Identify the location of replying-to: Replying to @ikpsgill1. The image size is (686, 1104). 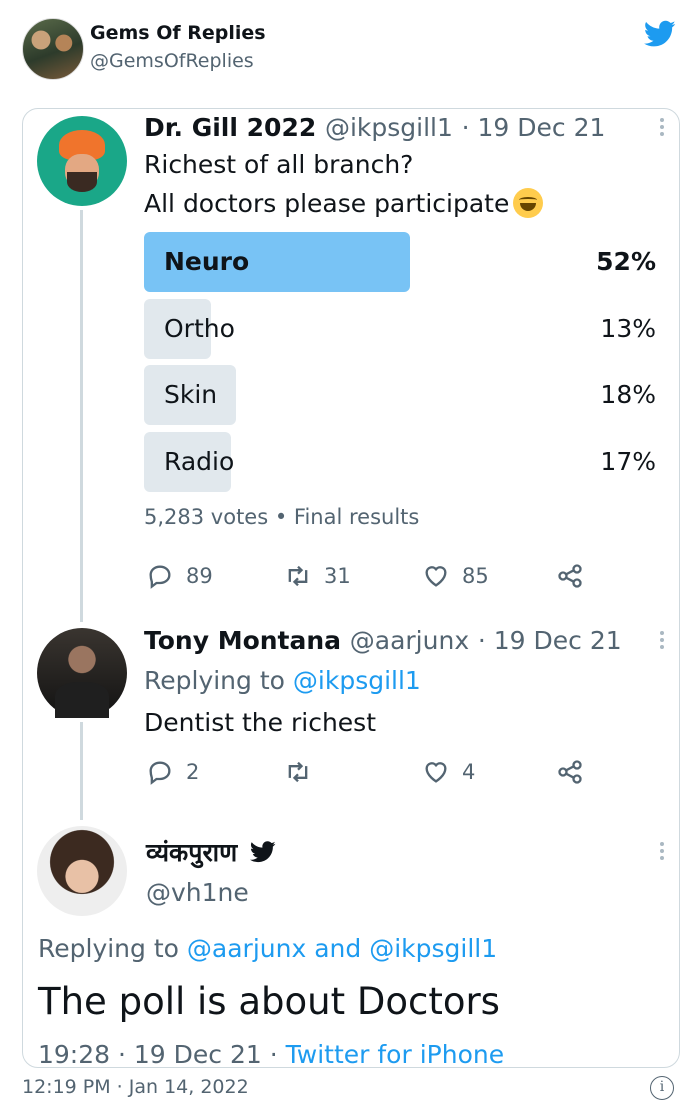
(282, 680).